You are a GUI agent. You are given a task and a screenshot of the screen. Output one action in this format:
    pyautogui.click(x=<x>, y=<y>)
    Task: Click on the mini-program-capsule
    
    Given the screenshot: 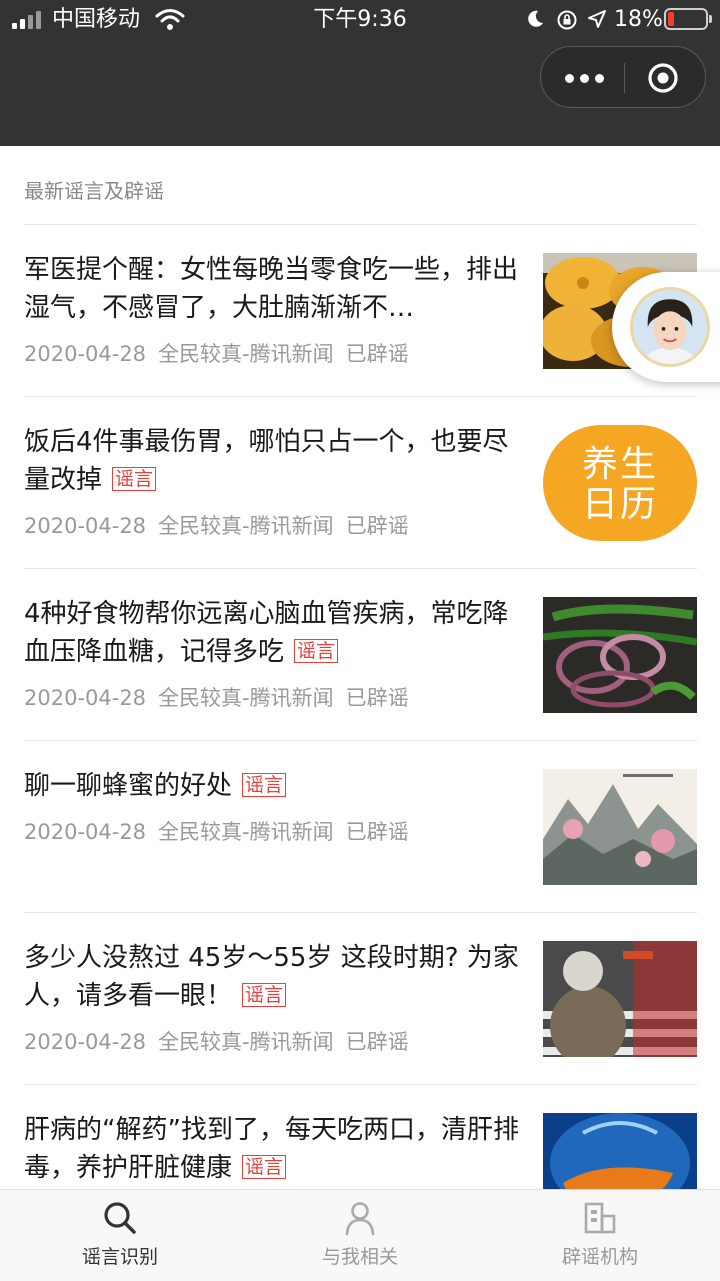 What is the action you would take?
    pyautogui.click(x=623, y=77)
    